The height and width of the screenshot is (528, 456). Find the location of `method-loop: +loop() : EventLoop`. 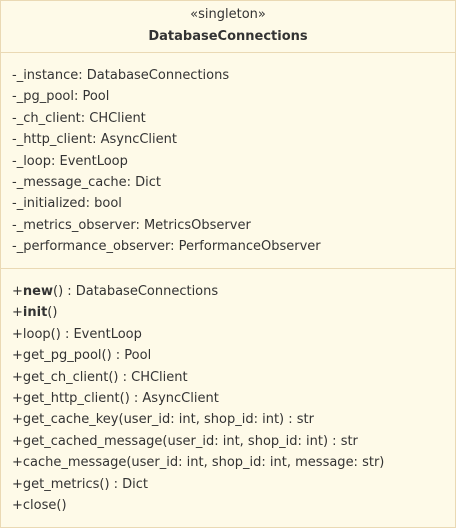

method-loop: +loop() : EventLoop is located at coordinates (77, 334).